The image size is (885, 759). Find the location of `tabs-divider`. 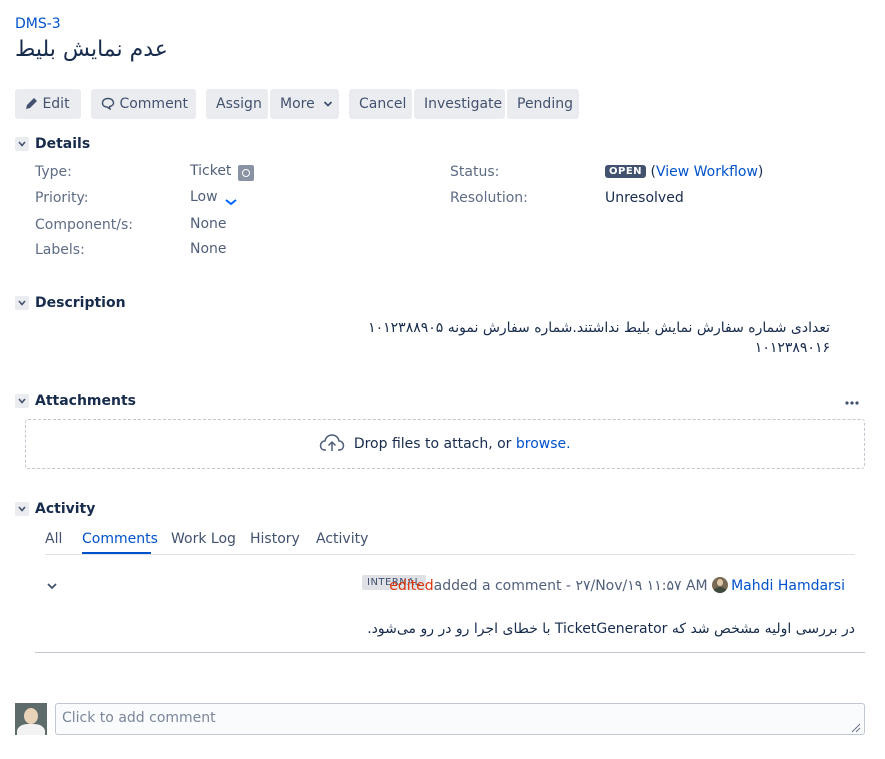

tabs-divider is located at coordinates (450, 554).